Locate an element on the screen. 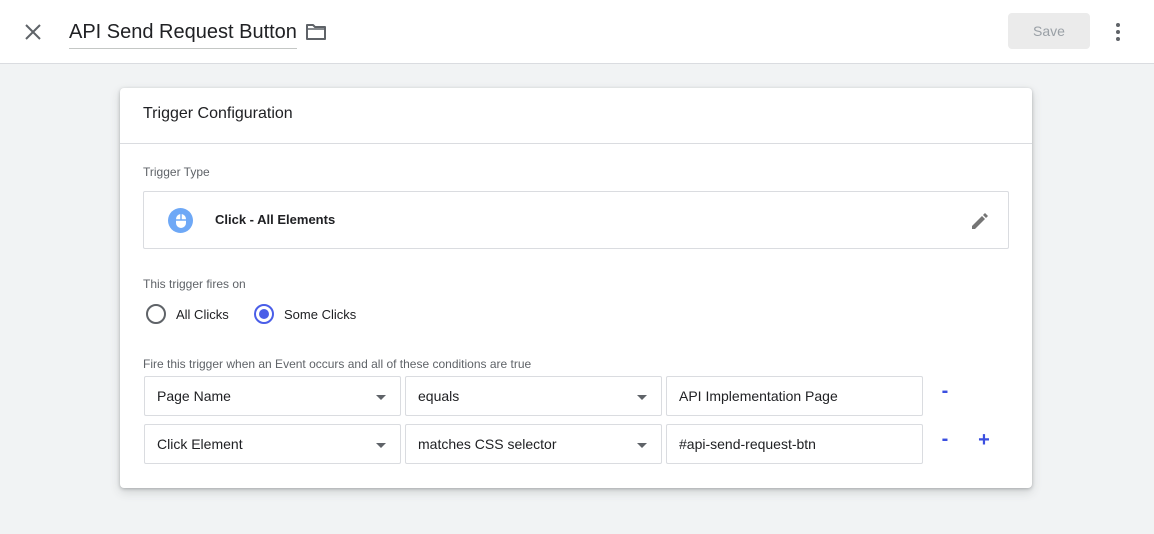  radio-dot is located at coordinates (264, 314).